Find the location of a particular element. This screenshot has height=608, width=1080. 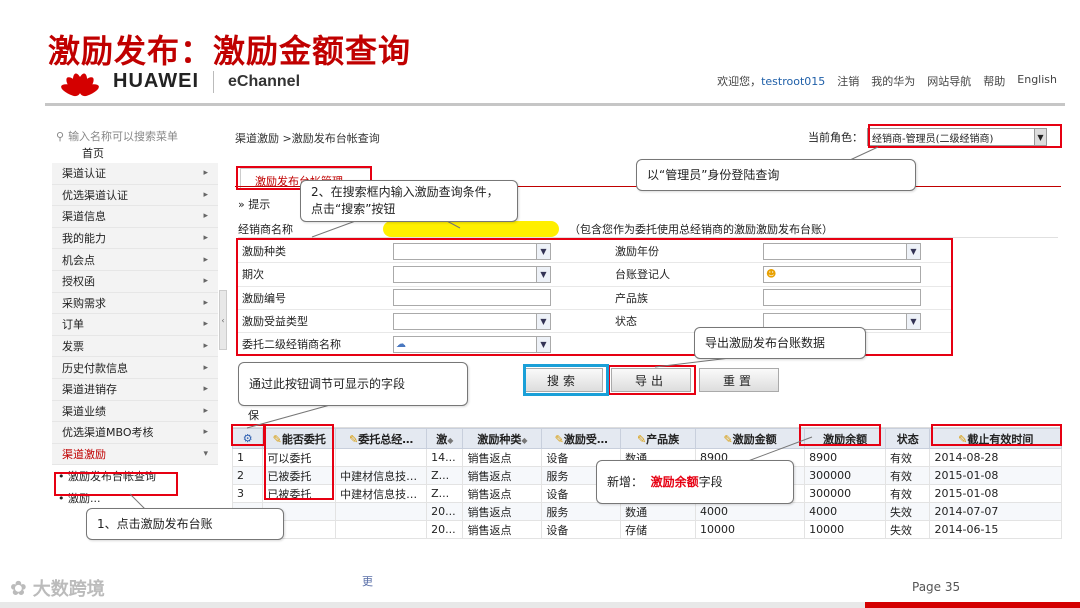

callout-step1: 1、点击激励发布台账 is located at coordinates (185, 524).